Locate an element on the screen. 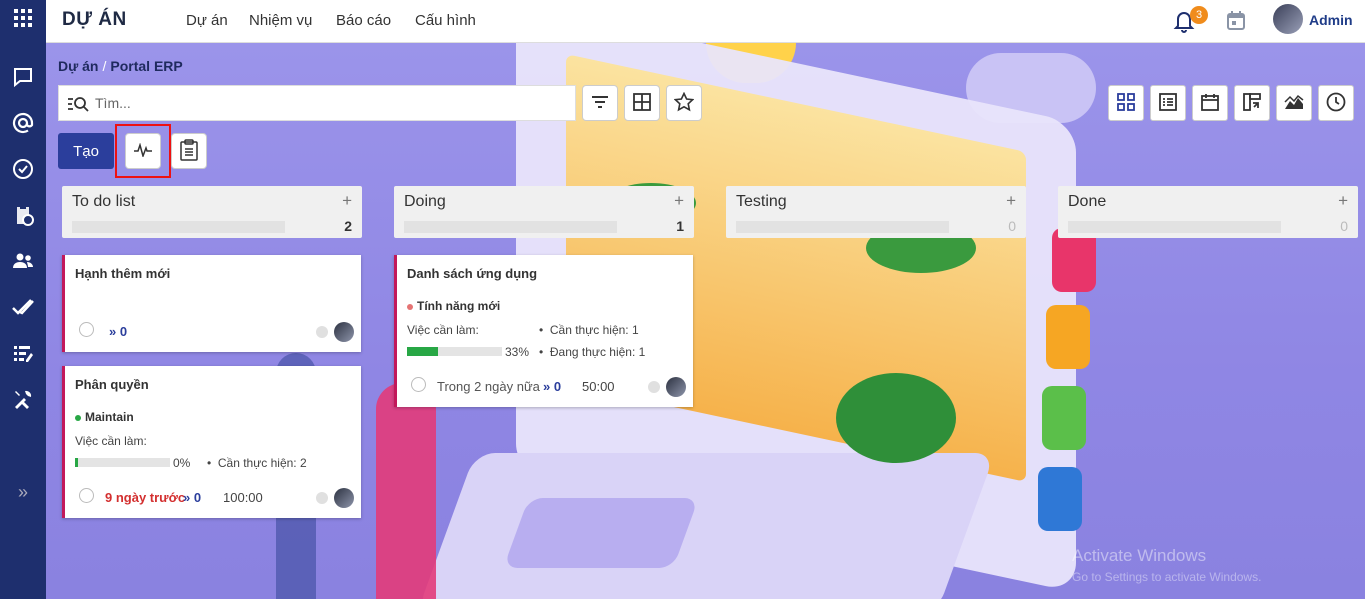 The height and width of the screenshot is (599, 1365). search-box is located at coordinates (317, 103).